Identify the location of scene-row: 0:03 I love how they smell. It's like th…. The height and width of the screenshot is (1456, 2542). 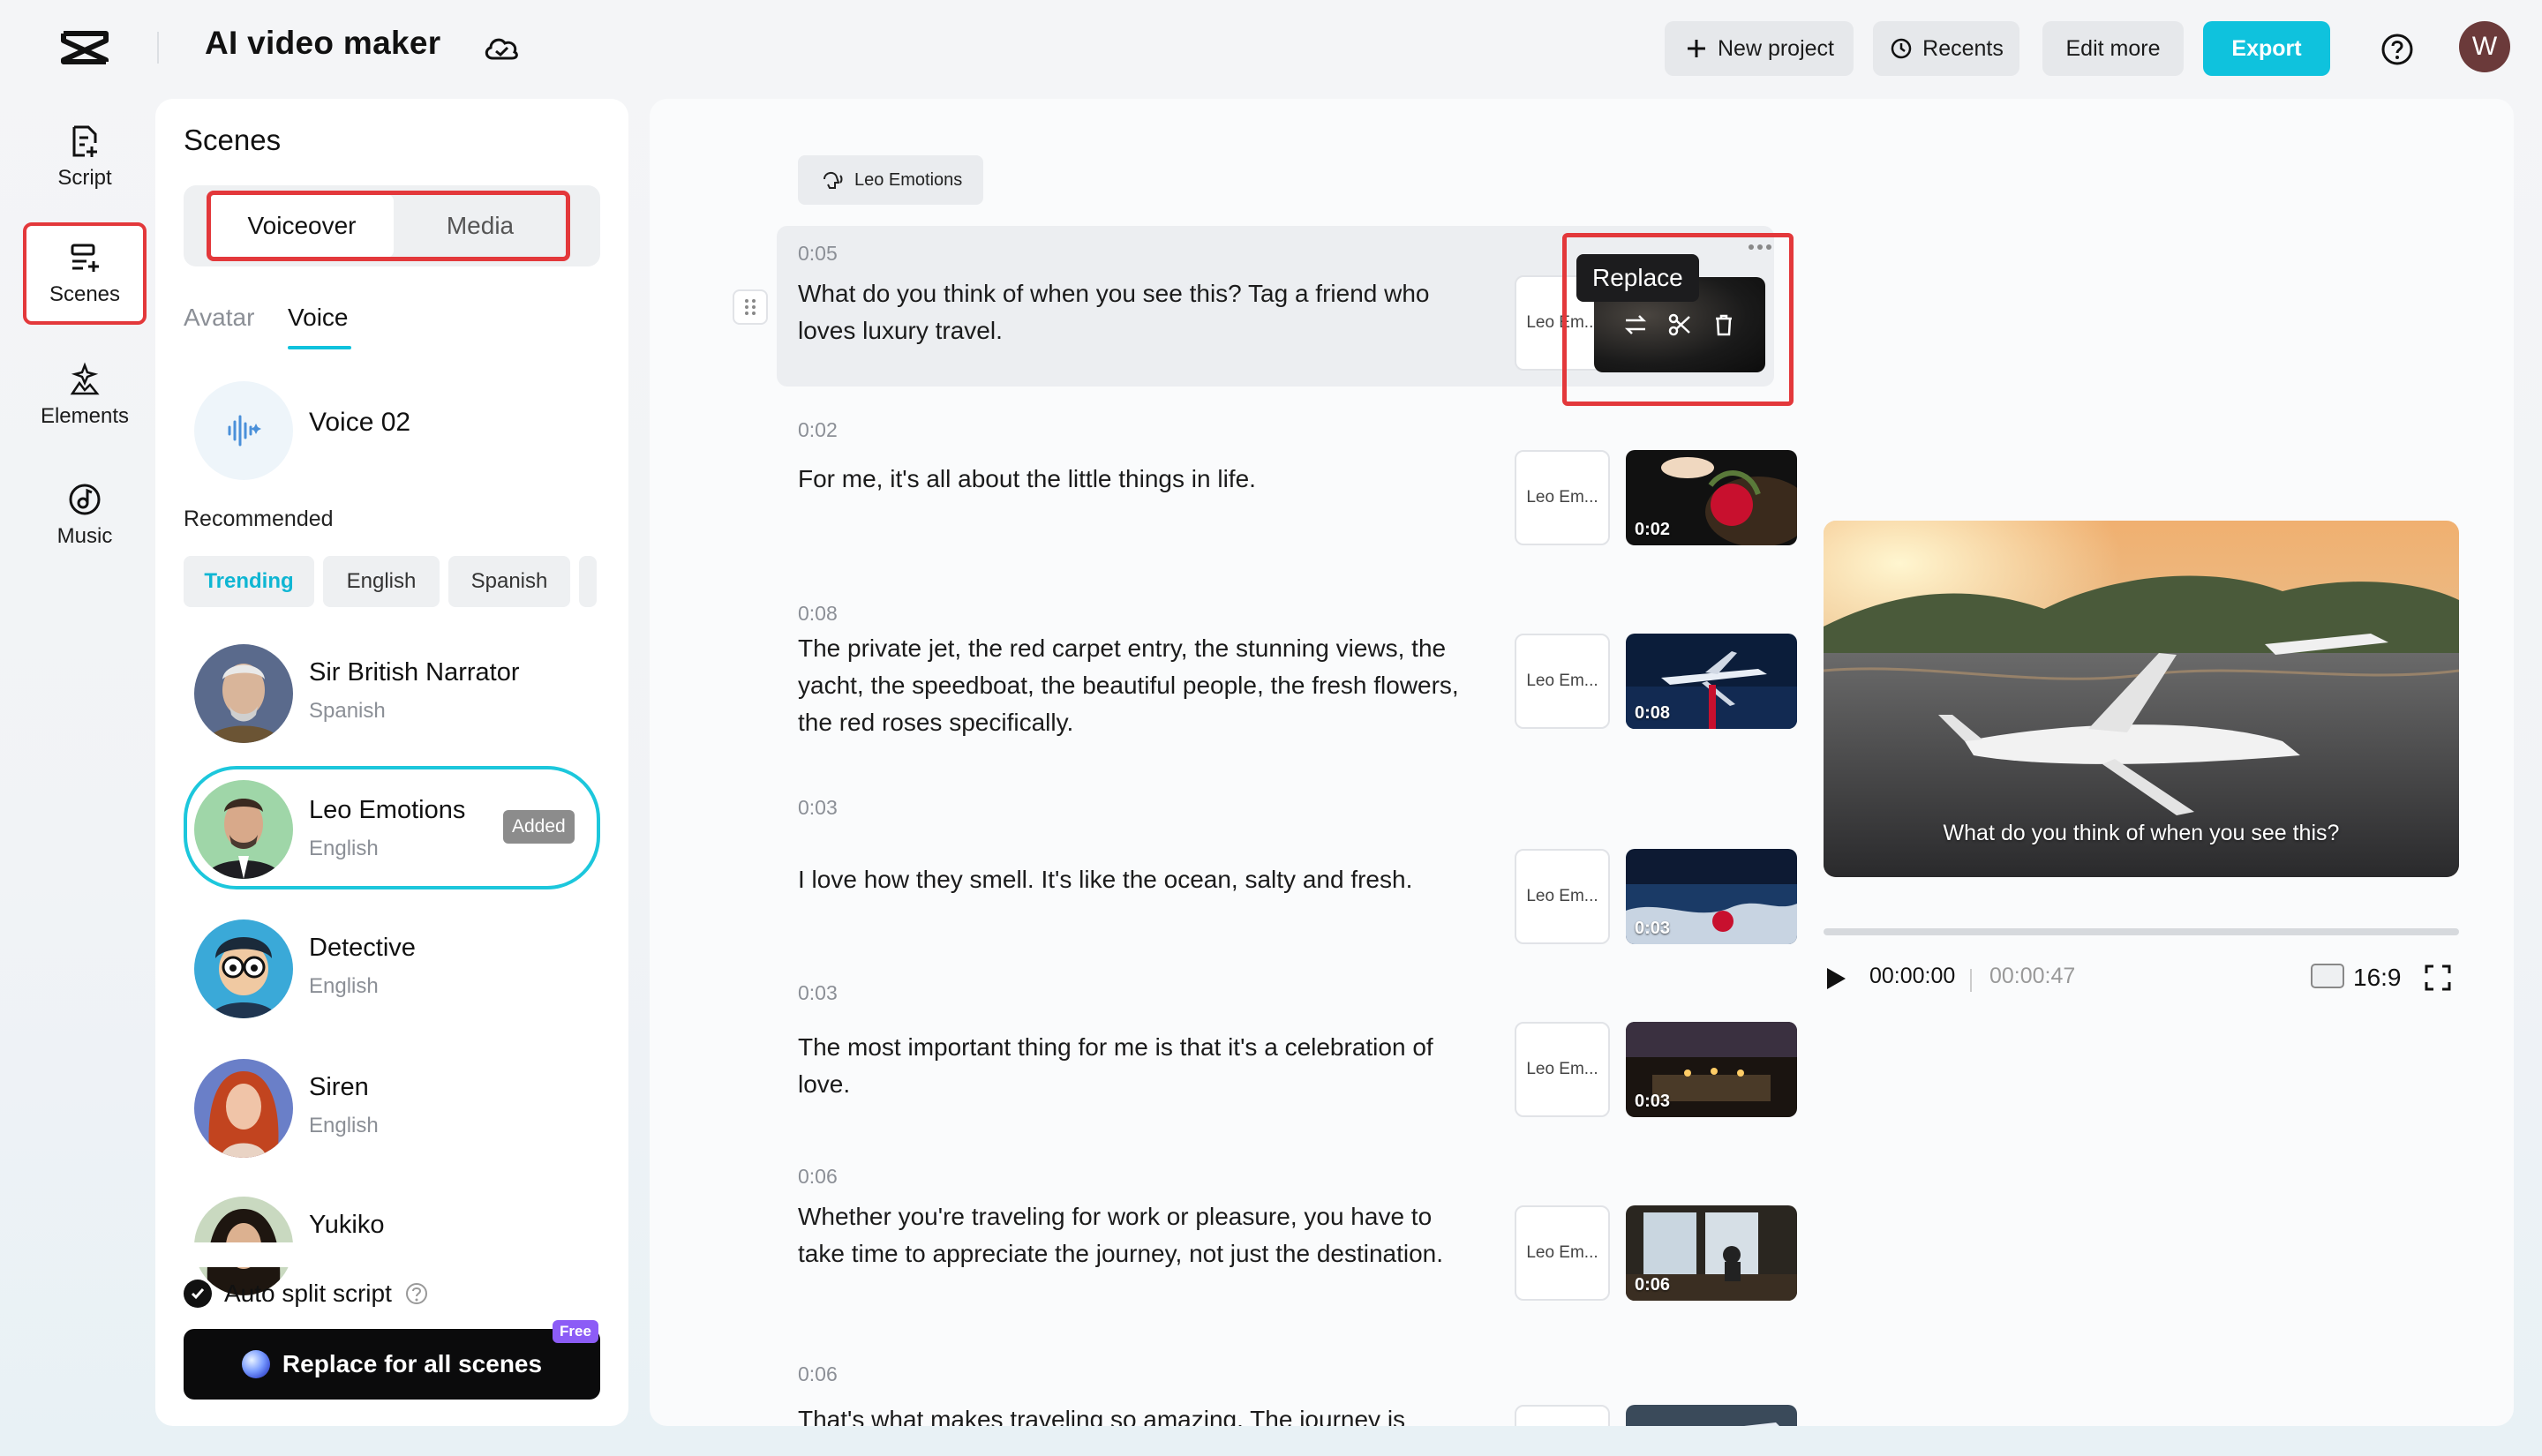
(1287, 884).